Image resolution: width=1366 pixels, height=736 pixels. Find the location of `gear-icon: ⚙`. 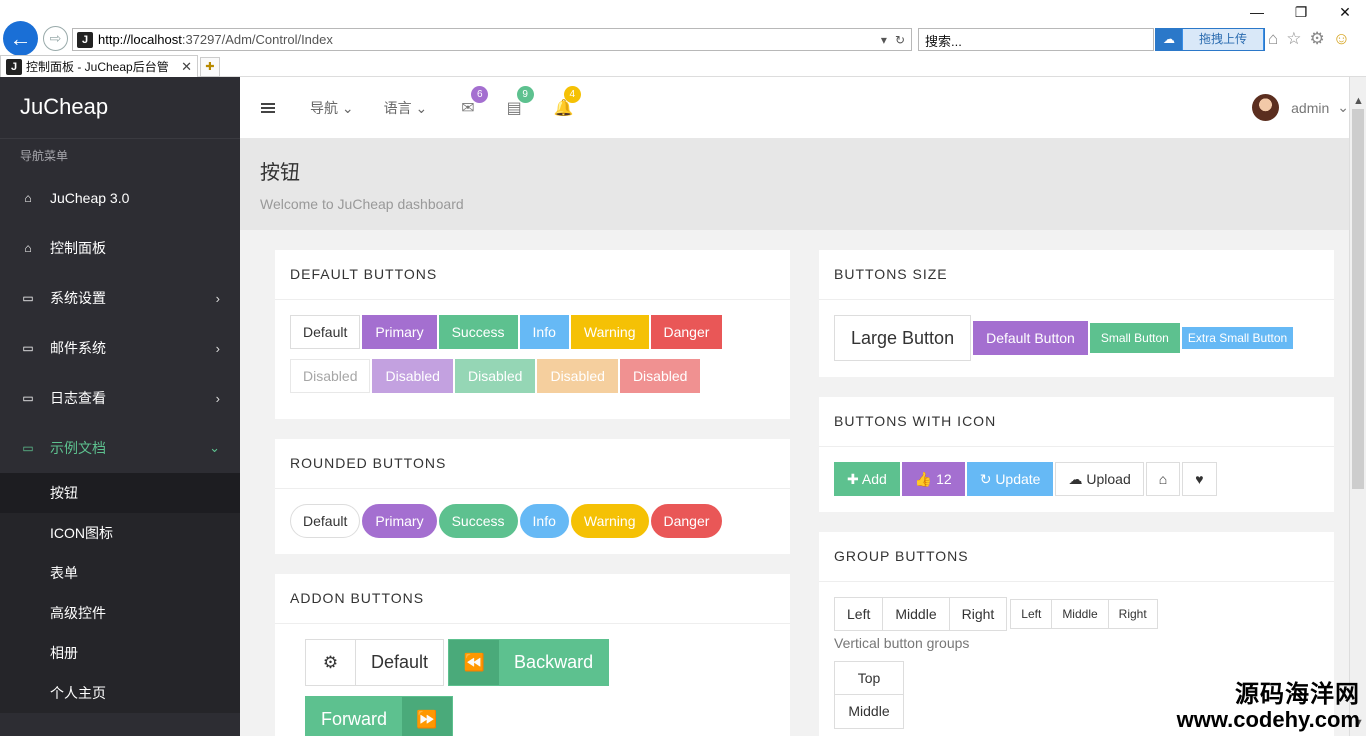

gear-icon: ⚙ is located at coordinates (331, 662).